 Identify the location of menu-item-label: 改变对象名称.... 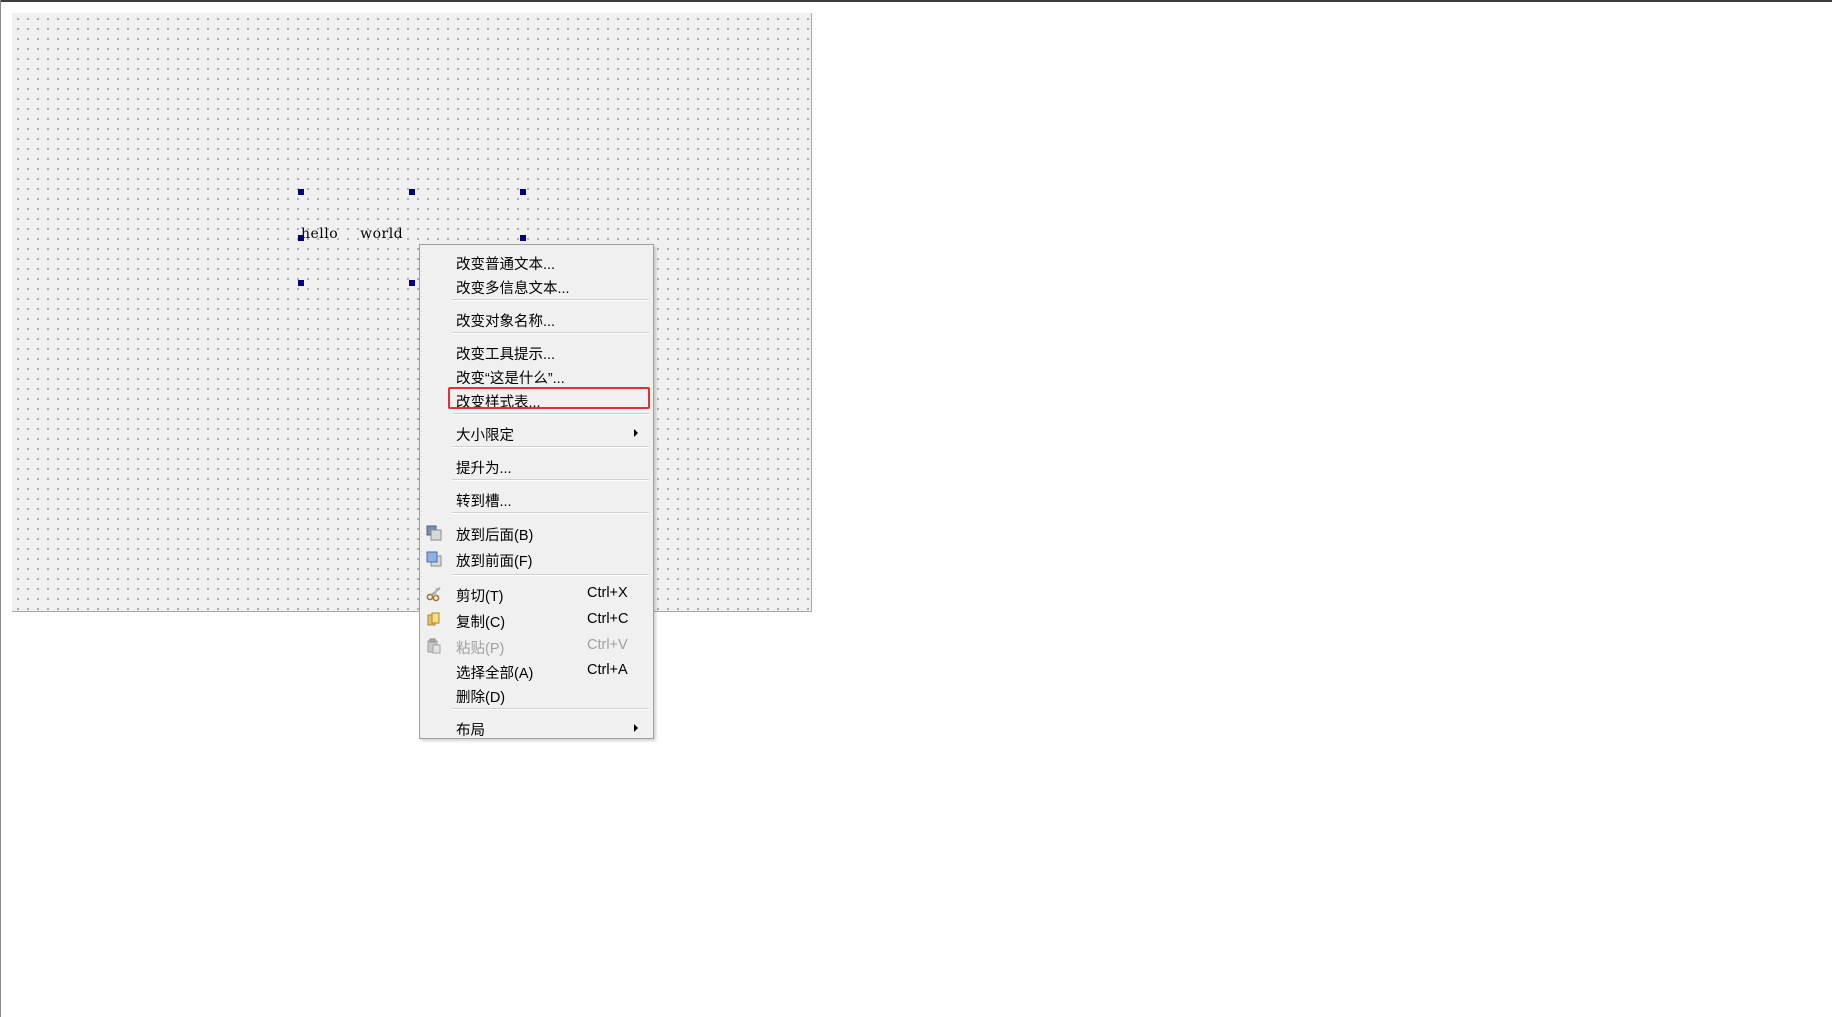
(506, 322).